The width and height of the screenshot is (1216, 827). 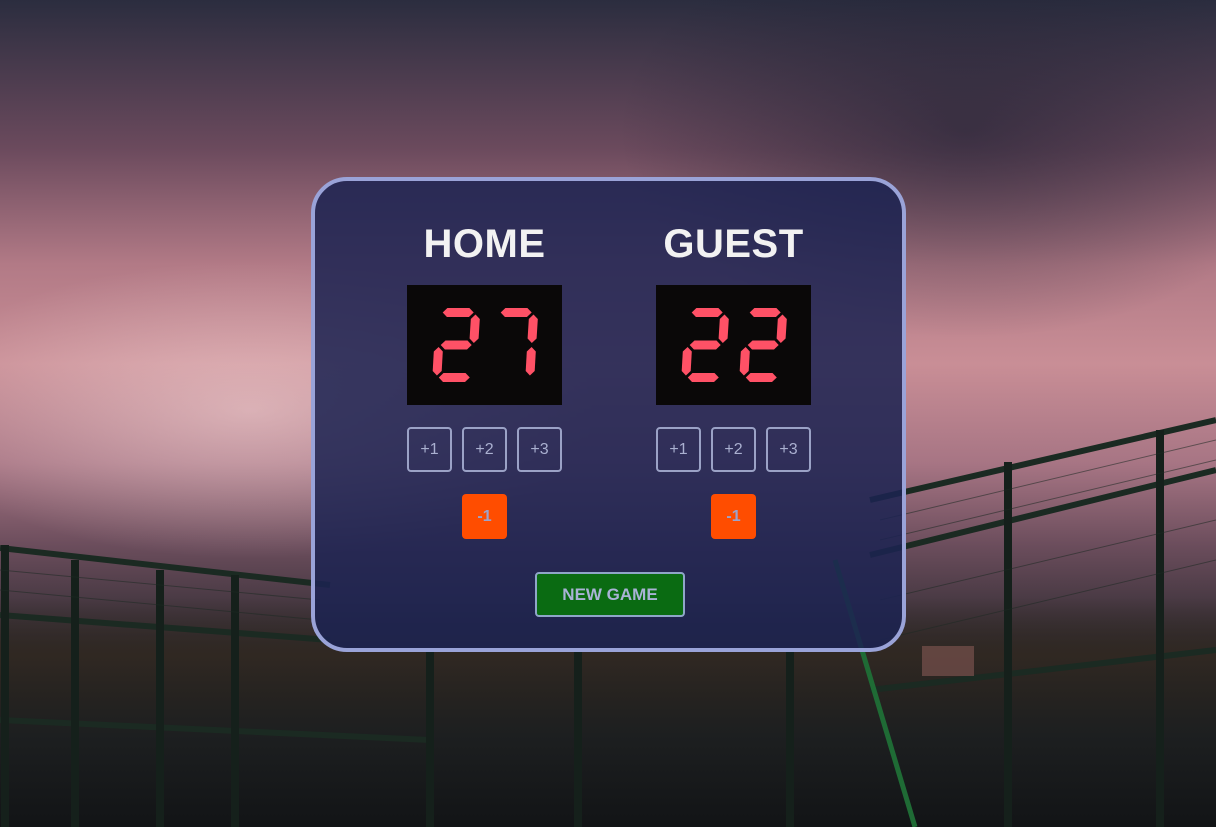 I want to click on guest-digit-1-segment-g, so click(x=763, y=345).